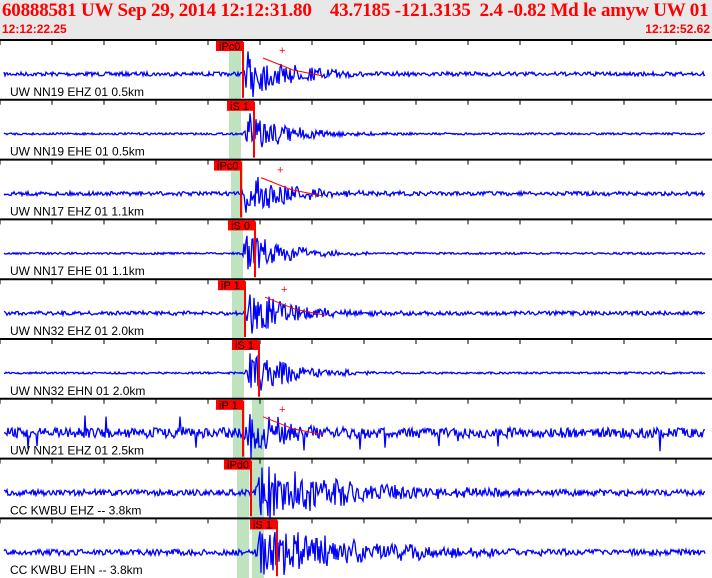  Describe the element at coordinates (356, 308) in the screenshot. I see `trace-4: iP 1 + UW NN32 EHZ 01 2.0km` at that location.